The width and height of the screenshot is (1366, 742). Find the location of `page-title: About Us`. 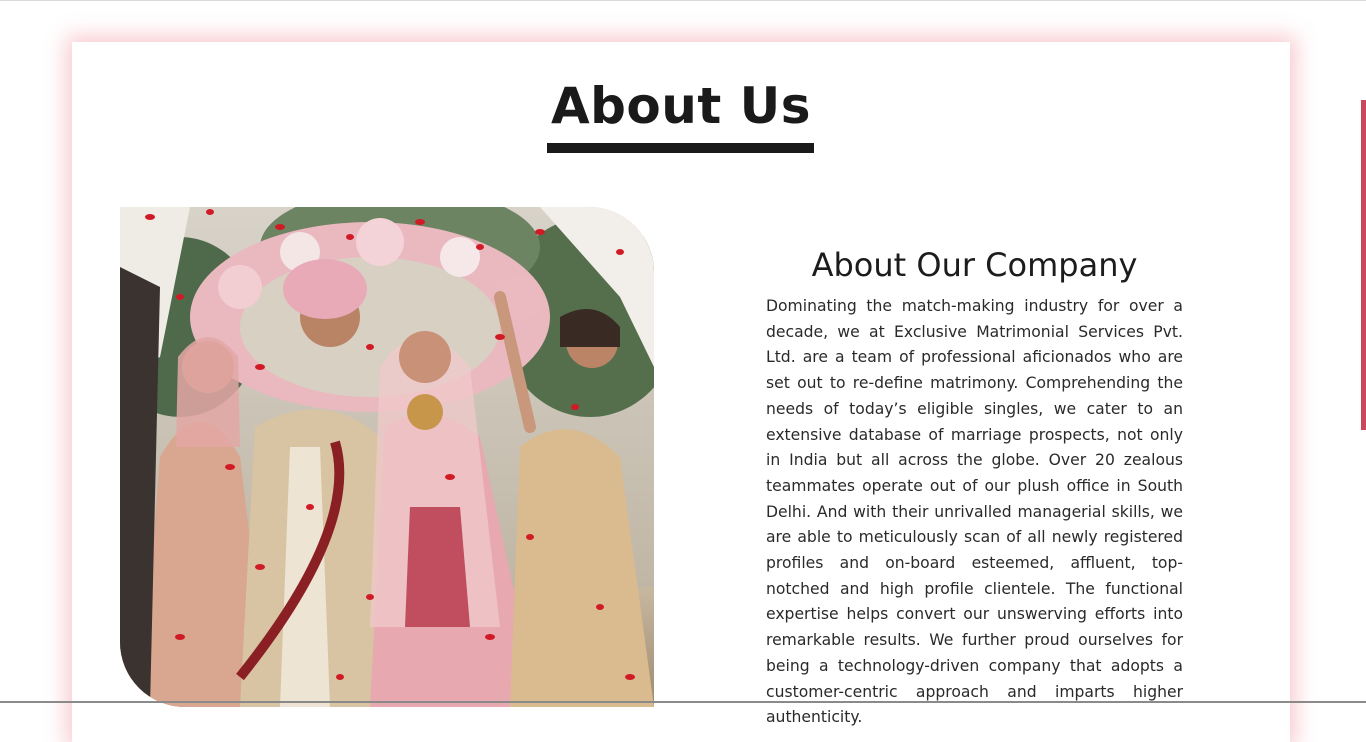

page-title: About Us is located at coordinates (681, 106).